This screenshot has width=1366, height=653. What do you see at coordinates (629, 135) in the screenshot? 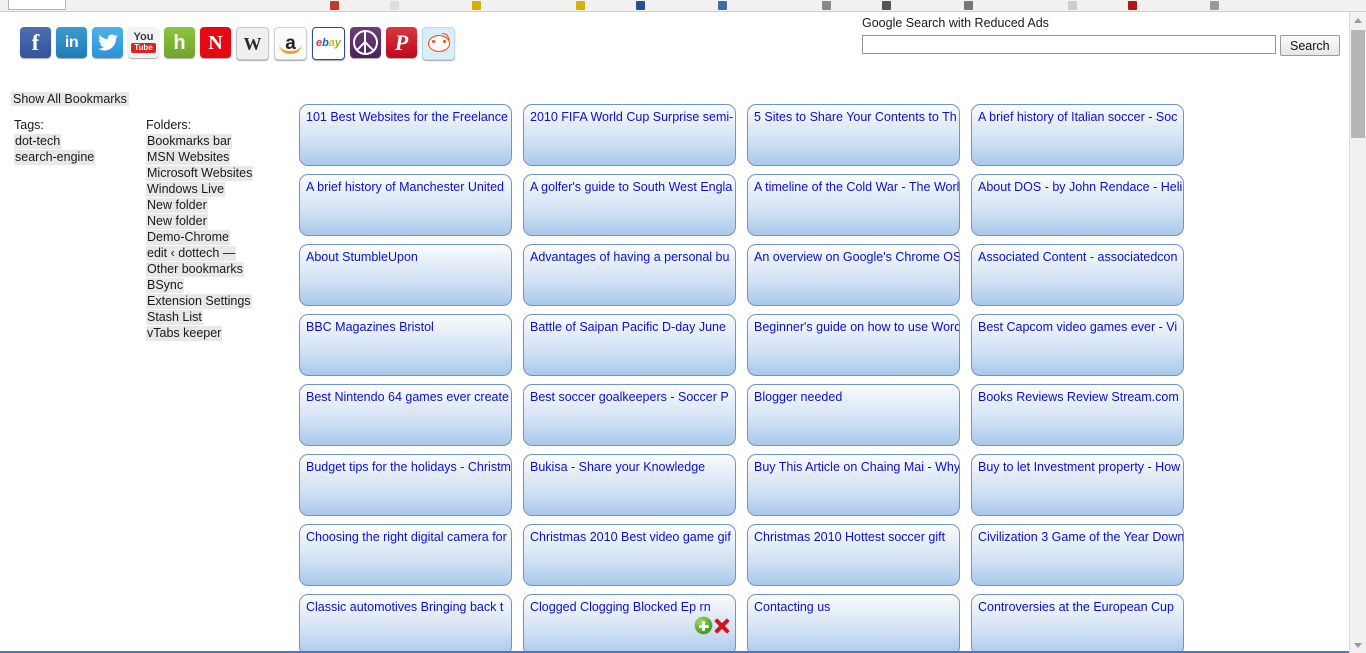
I see `bookmark-card: 2010 FIFA World Cup Surprise semi-` at bounding box center [629, 135].